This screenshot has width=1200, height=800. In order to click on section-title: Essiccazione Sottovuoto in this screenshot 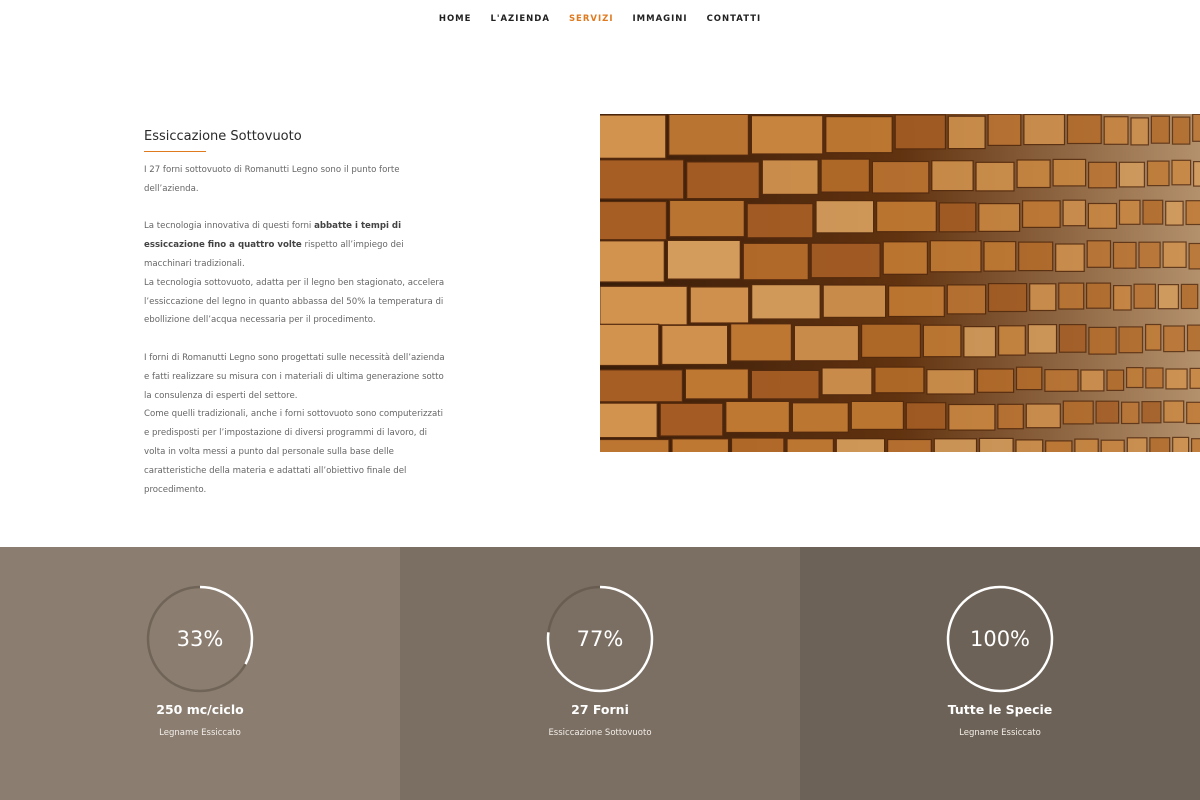, I will do `click(223, 136)`.